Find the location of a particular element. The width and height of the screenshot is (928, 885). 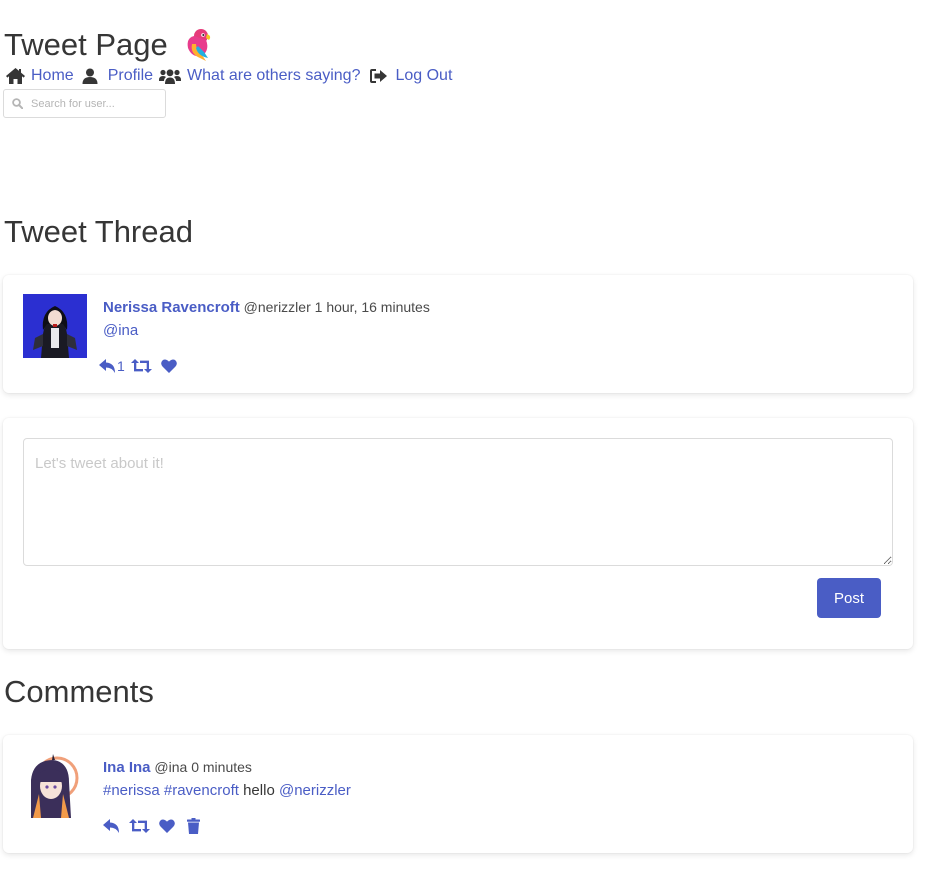

page-title: Tweet Page is located at coordinates (109, 45).